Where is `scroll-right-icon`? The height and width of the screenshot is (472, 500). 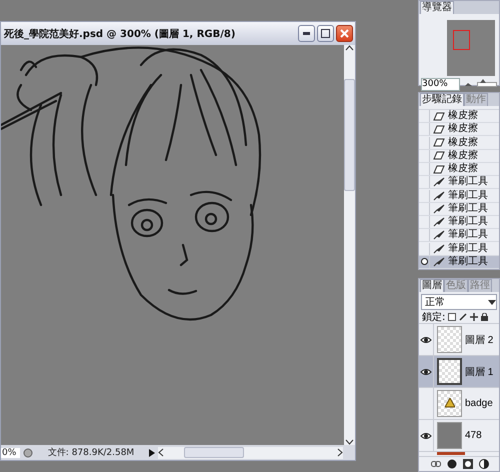
scroll-right-icon is located at coordinates (340, 452).